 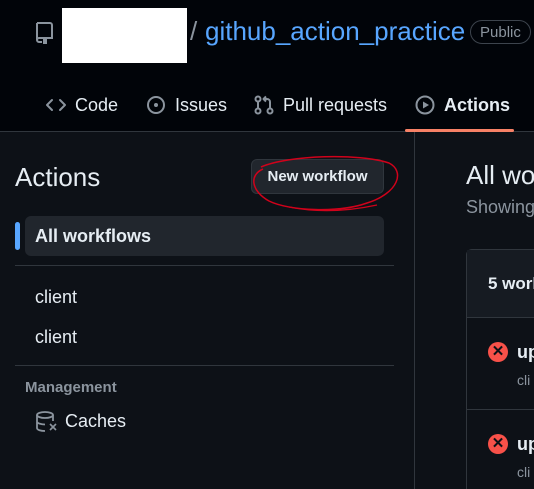 What do you see at coordinates (44, 33) in the screenshot?
I see `repo-icon` at bounding box center [44, 33].